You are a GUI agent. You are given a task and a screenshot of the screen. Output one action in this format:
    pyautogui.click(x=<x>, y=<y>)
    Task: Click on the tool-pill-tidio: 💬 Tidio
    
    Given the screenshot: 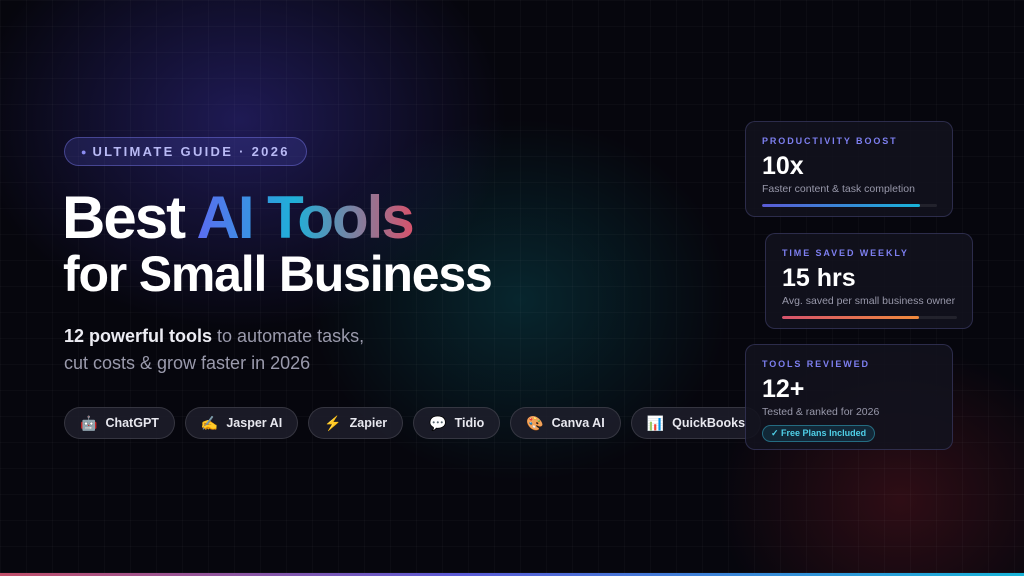 What is the action you would take?
    pyautogui.click(x=457, y=423)
    